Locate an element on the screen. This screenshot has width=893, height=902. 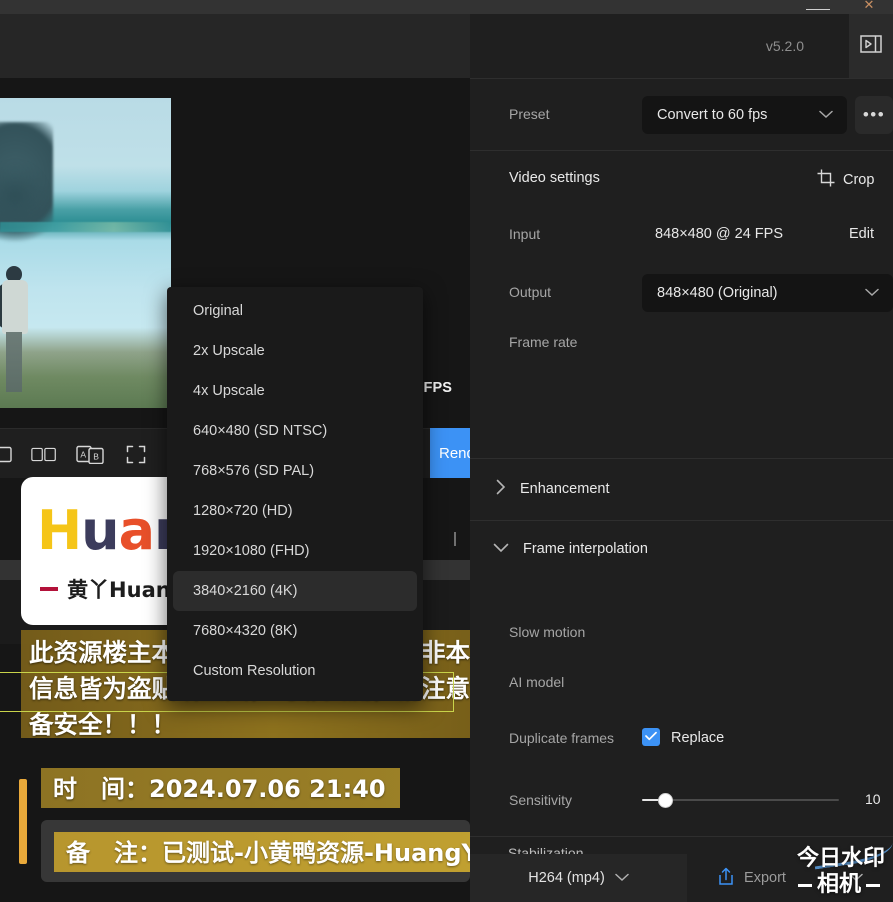
ai-model-row: AI model is located at coordinates (681, 688).